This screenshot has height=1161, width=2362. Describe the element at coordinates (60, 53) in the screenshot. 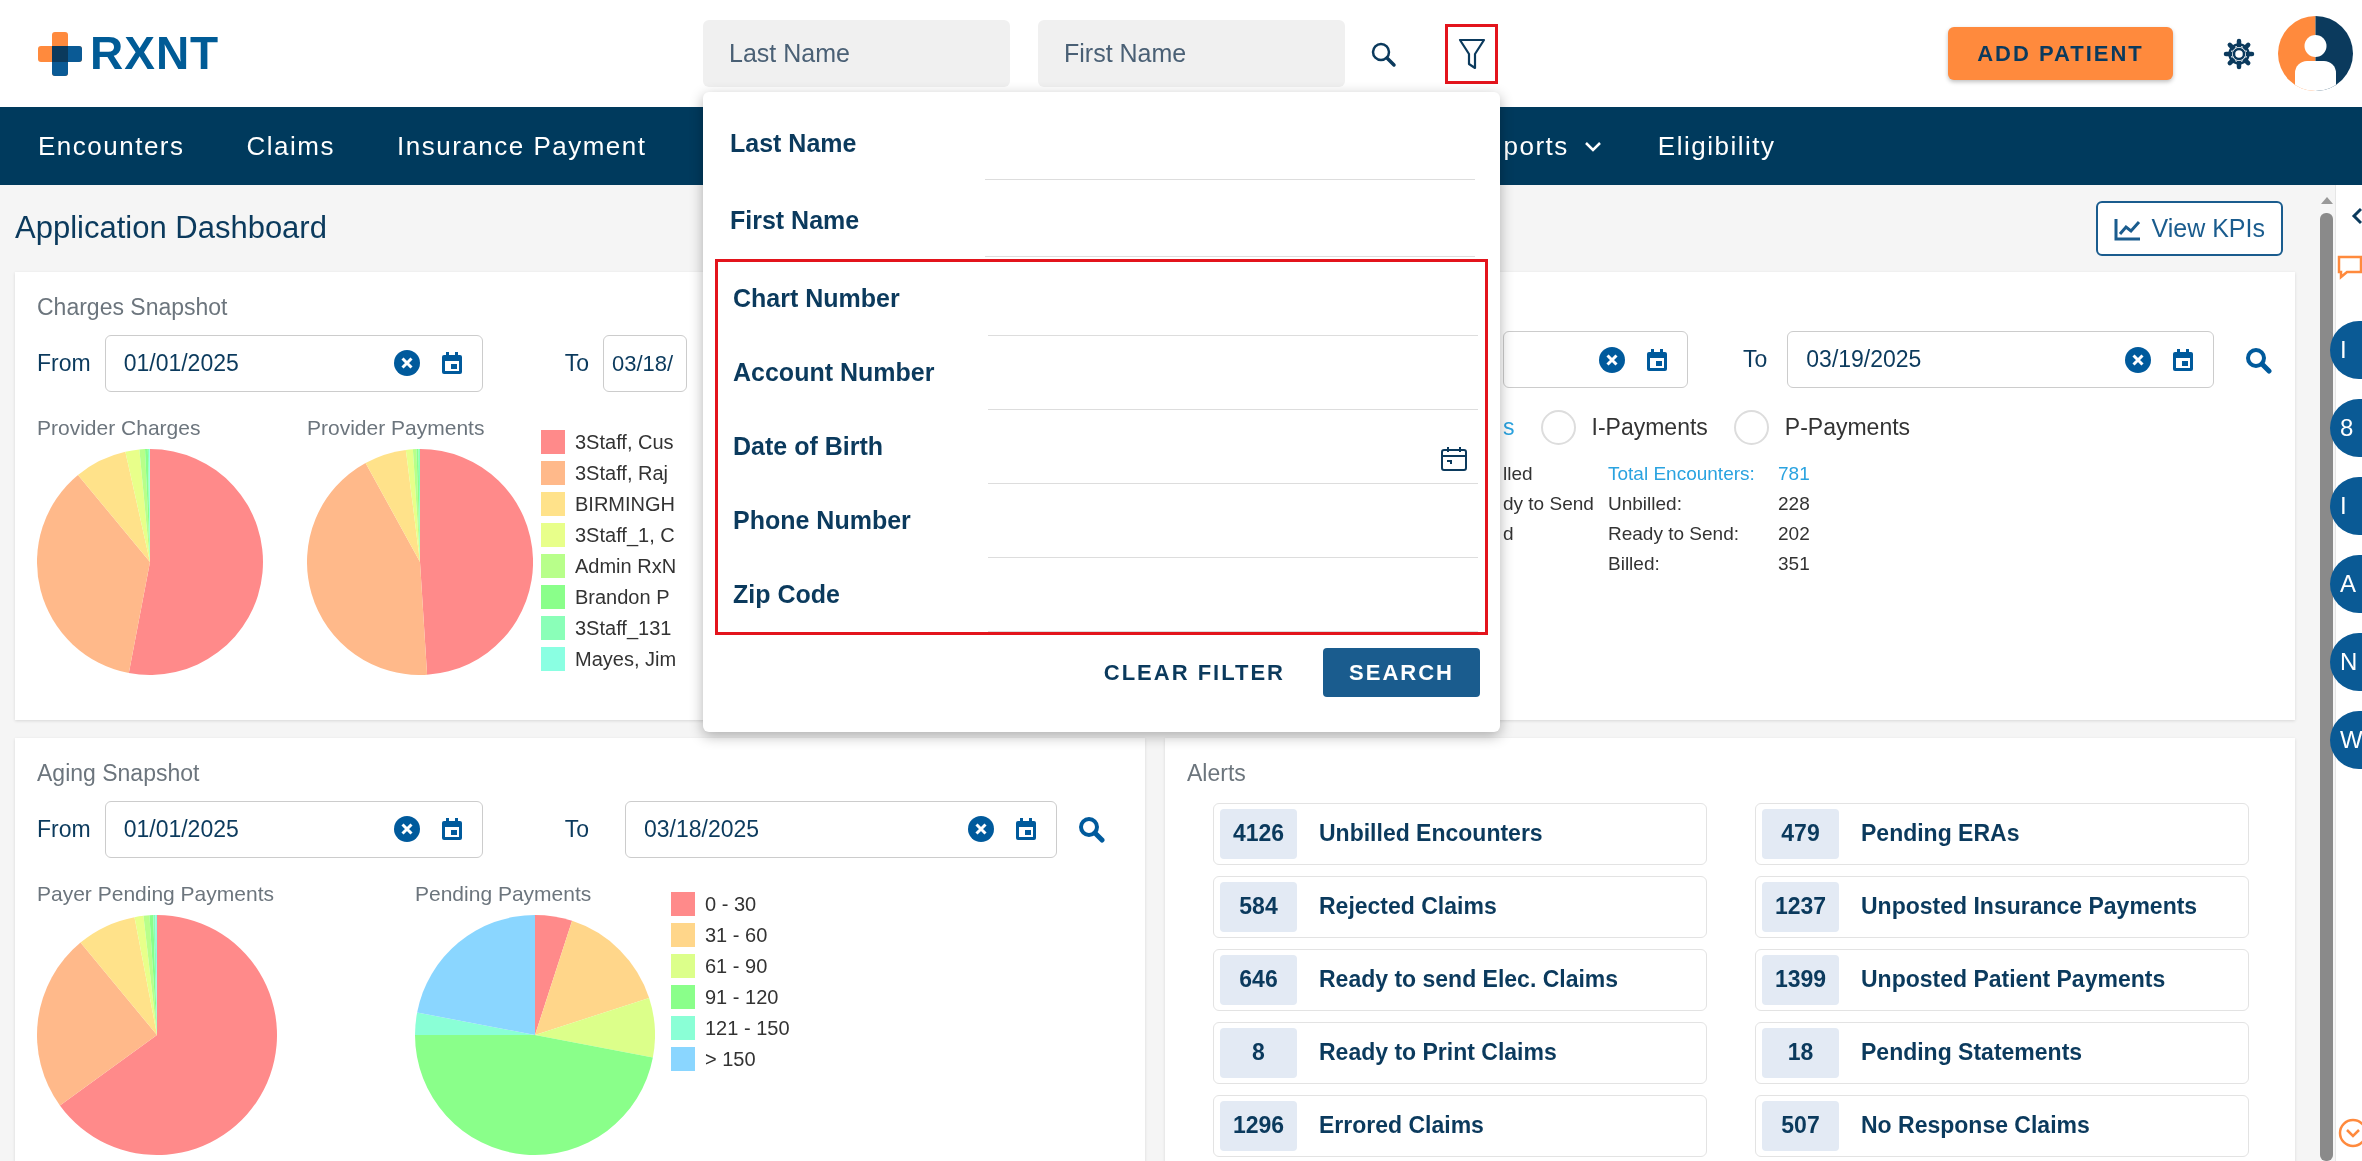

I see `logo-icon` at that location.